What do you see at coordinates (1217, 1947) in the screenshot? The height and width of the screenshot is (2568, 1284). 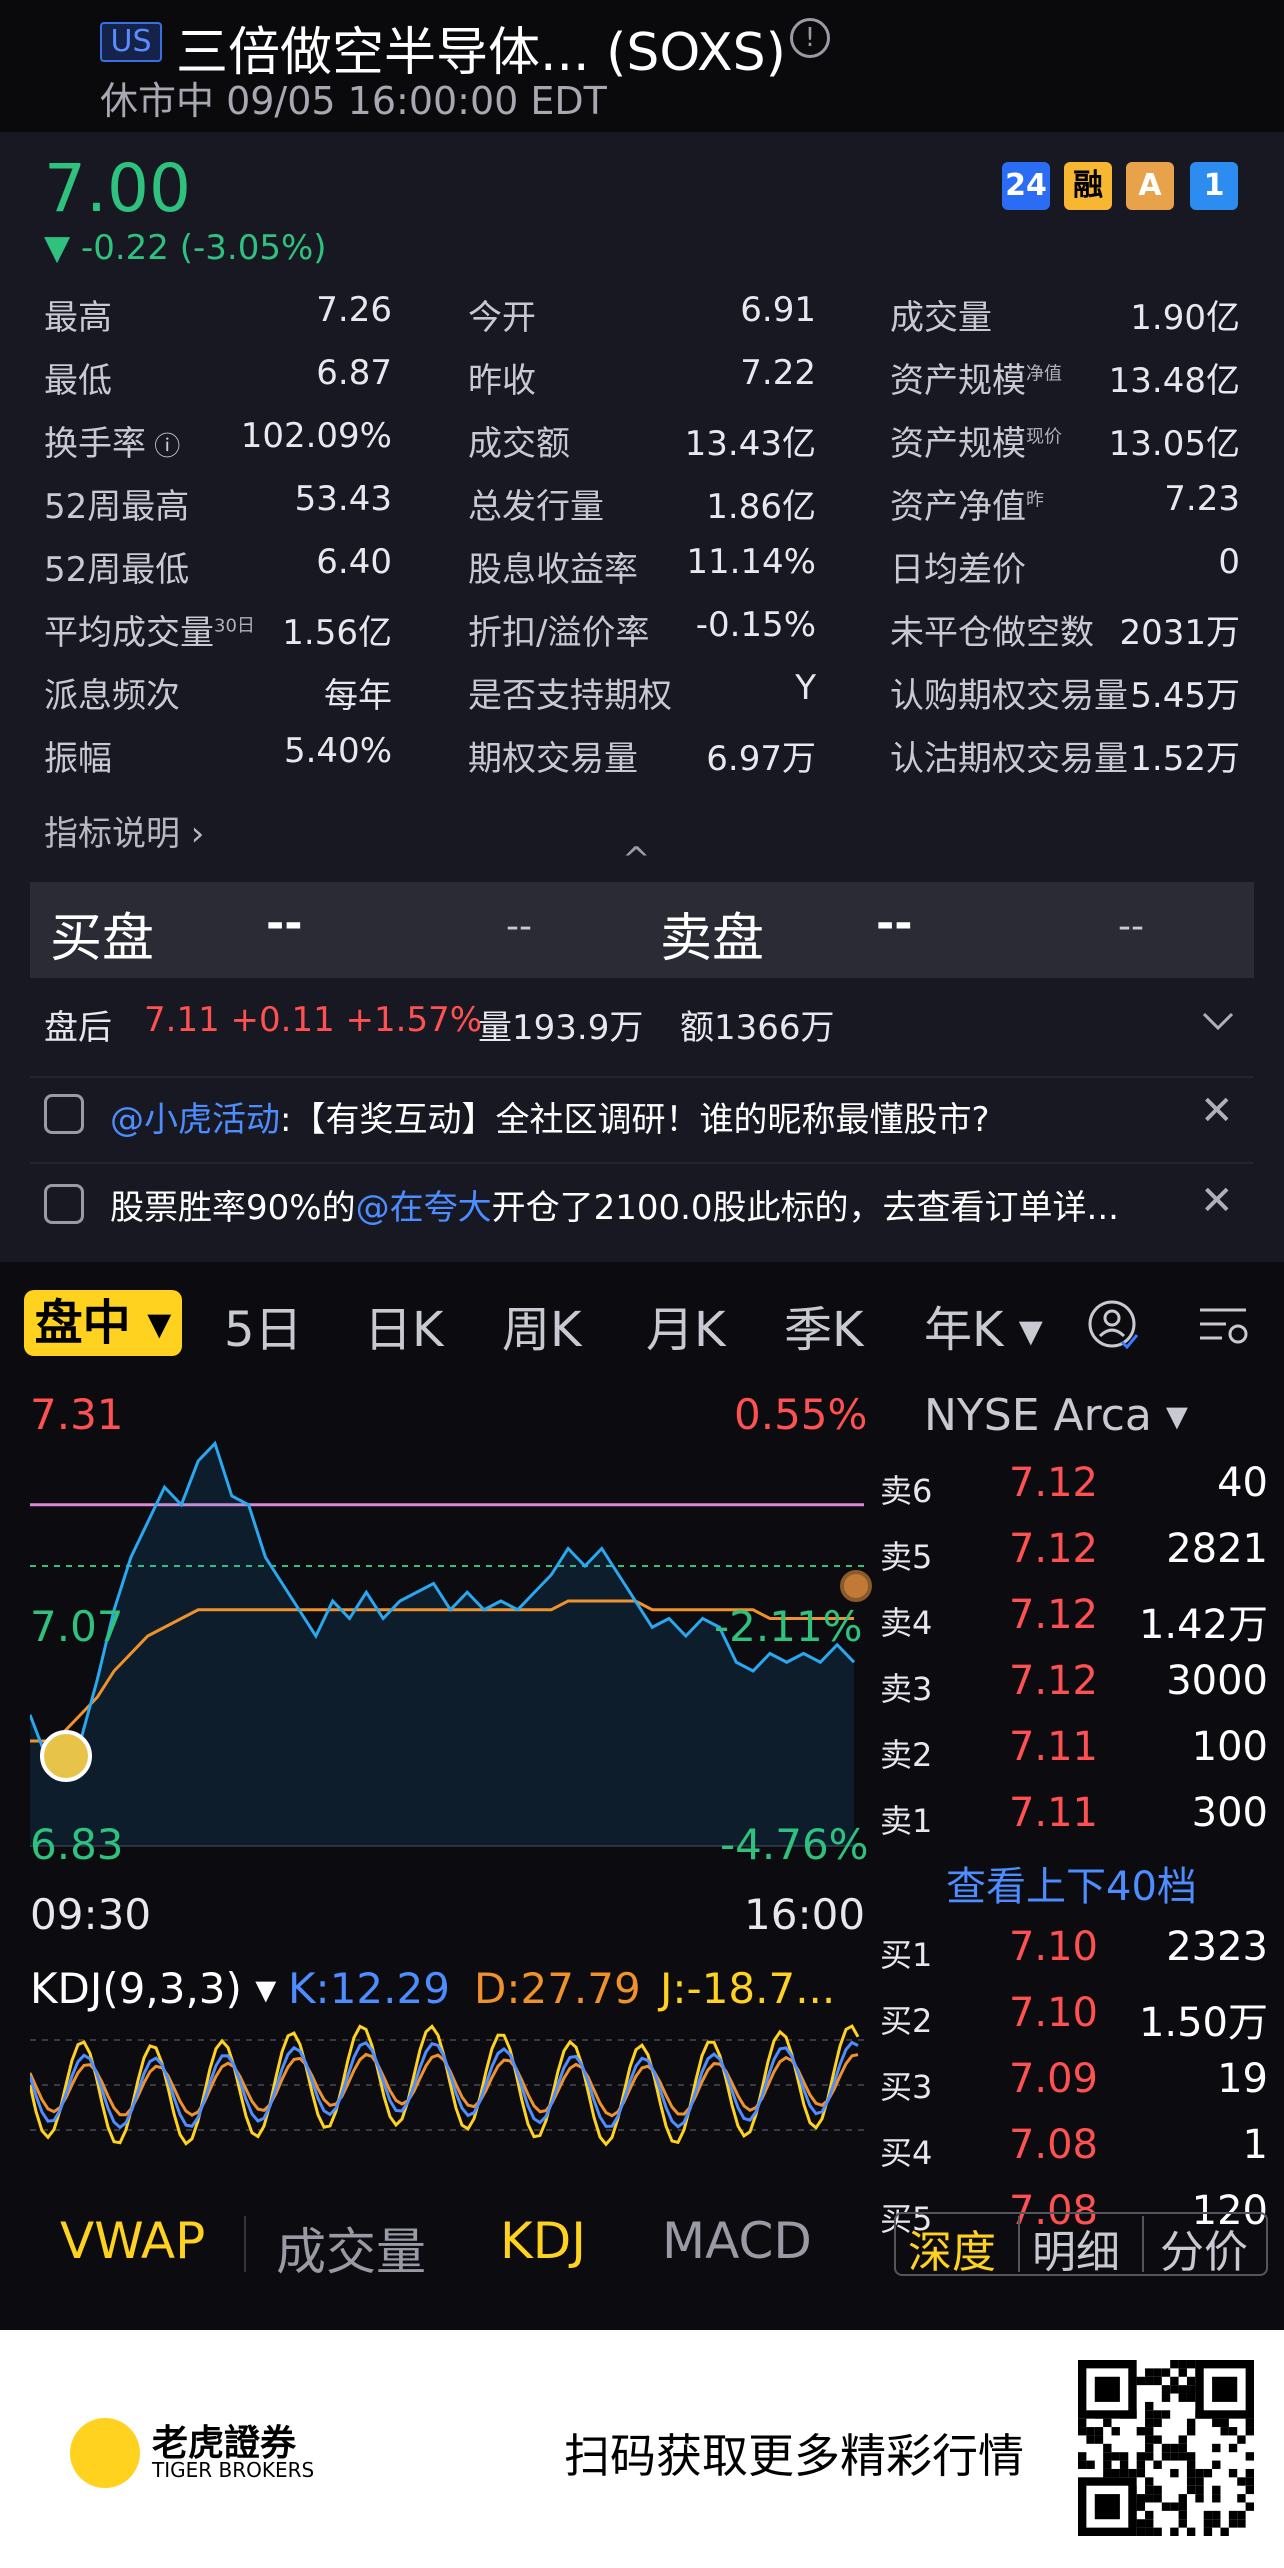 I see `bid-level-volume: 2323` at bounding box center [1217, 1947].